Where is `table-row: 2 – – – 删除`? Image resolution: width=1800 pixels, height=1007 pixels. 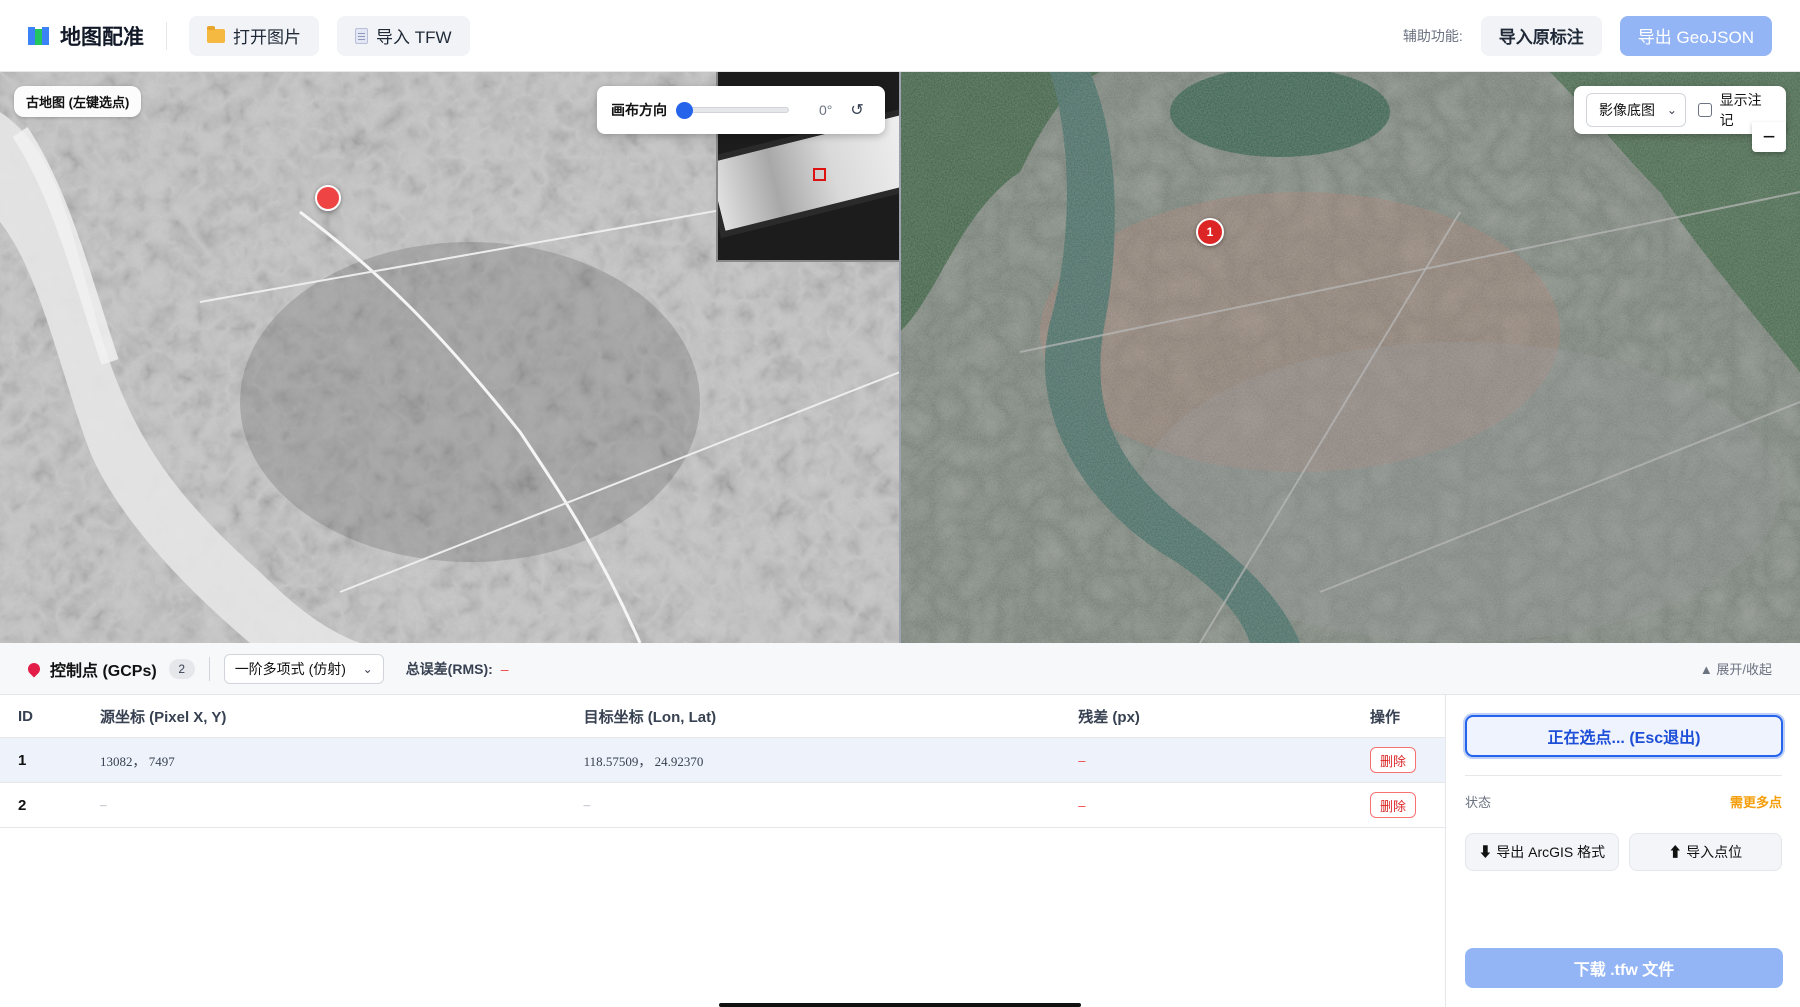 table-row: 2 – – – 删除 is located at coordinates (722, 805).